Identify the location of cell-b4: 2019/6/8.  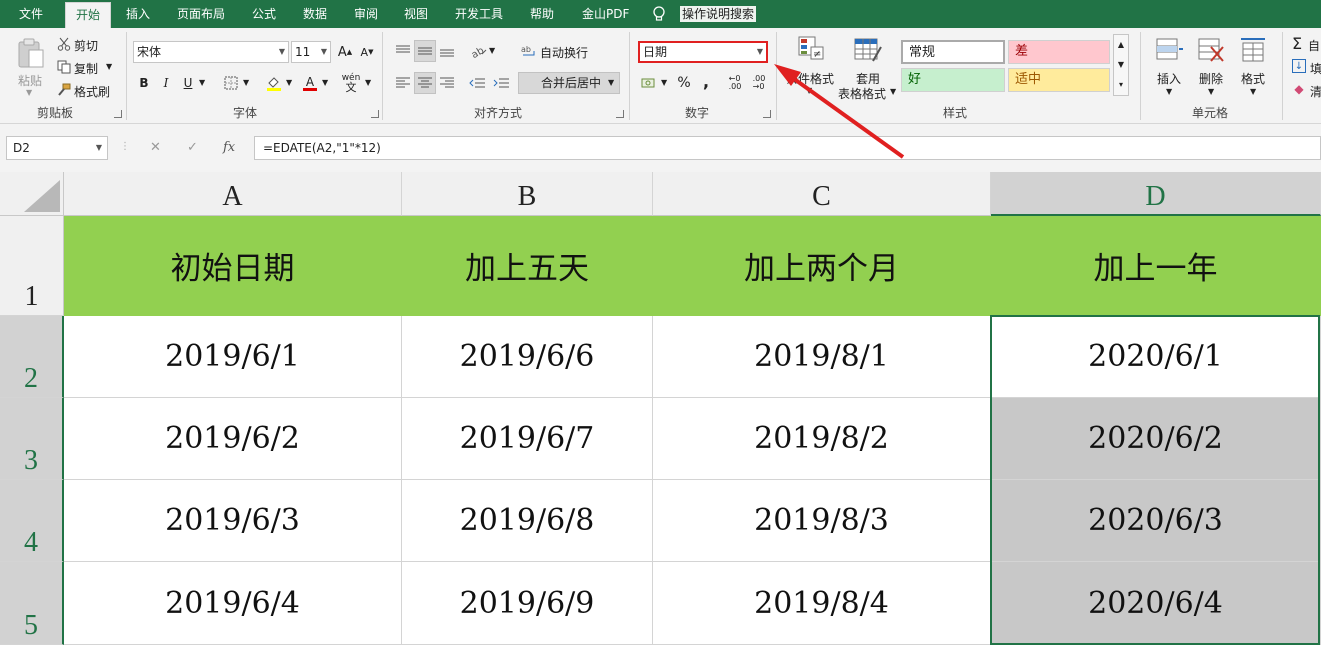
(527, 521).